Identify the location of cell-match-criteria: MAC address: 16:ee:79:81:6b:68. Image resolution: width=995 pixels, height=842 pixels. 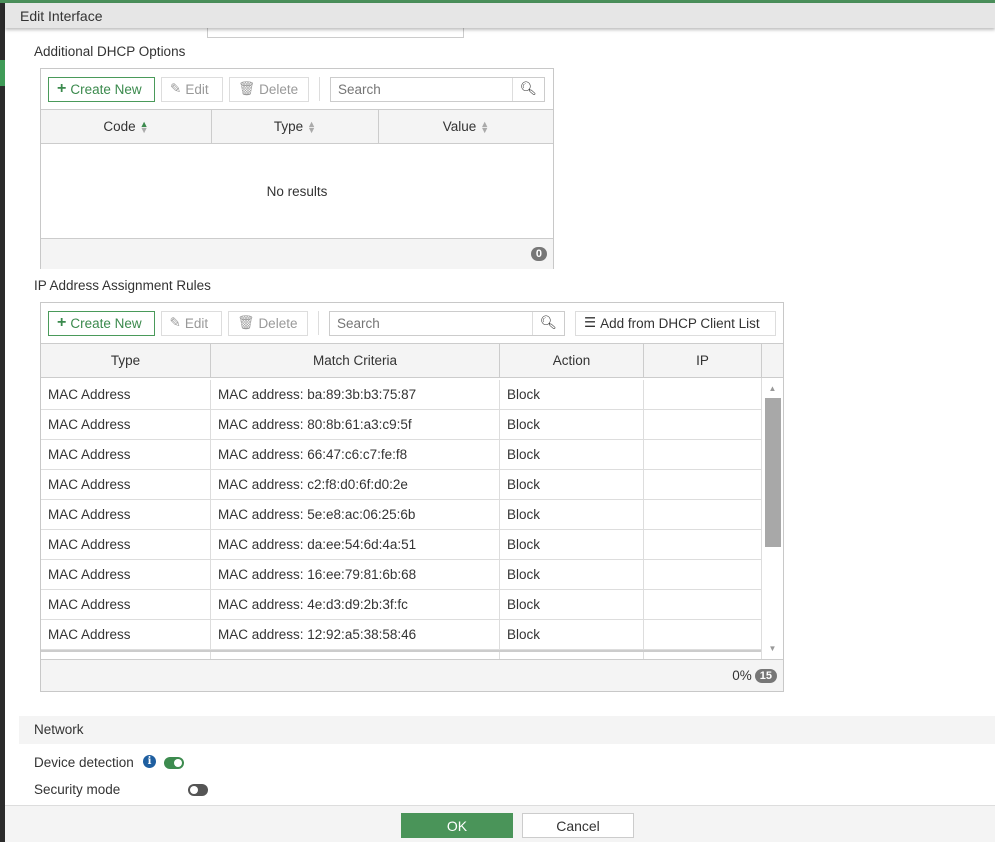
(355, 574).